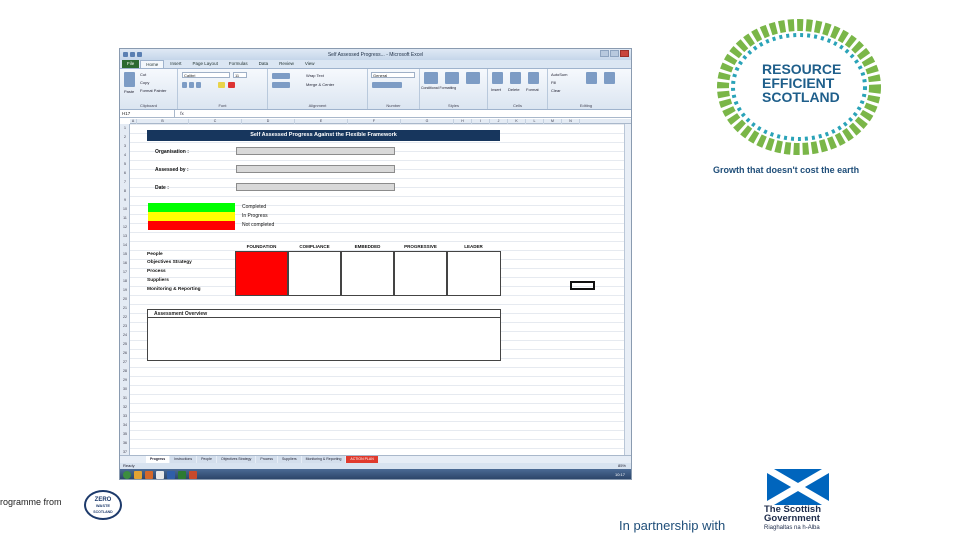 This screenshot has width=960, height=540. What do you see at coordinates (171, 474) in the screenshot?
I see `word-icon` at bounding box center [171, 474].